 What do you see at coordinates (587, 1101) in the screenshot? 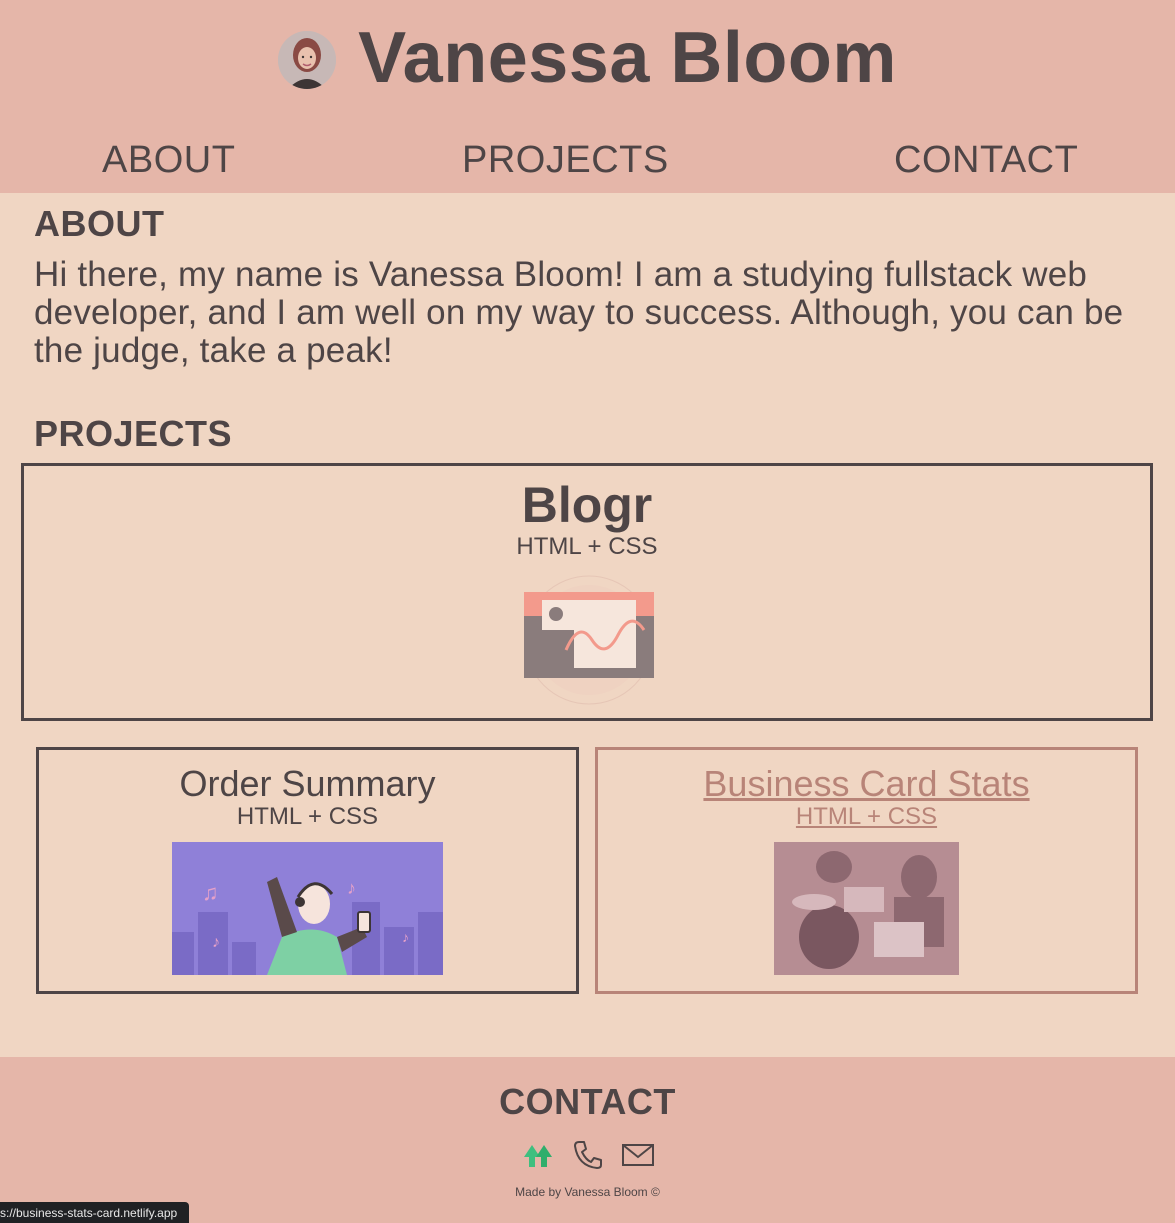
I see `contact-heading: CONTACT` at bounding box center [587, 1101].